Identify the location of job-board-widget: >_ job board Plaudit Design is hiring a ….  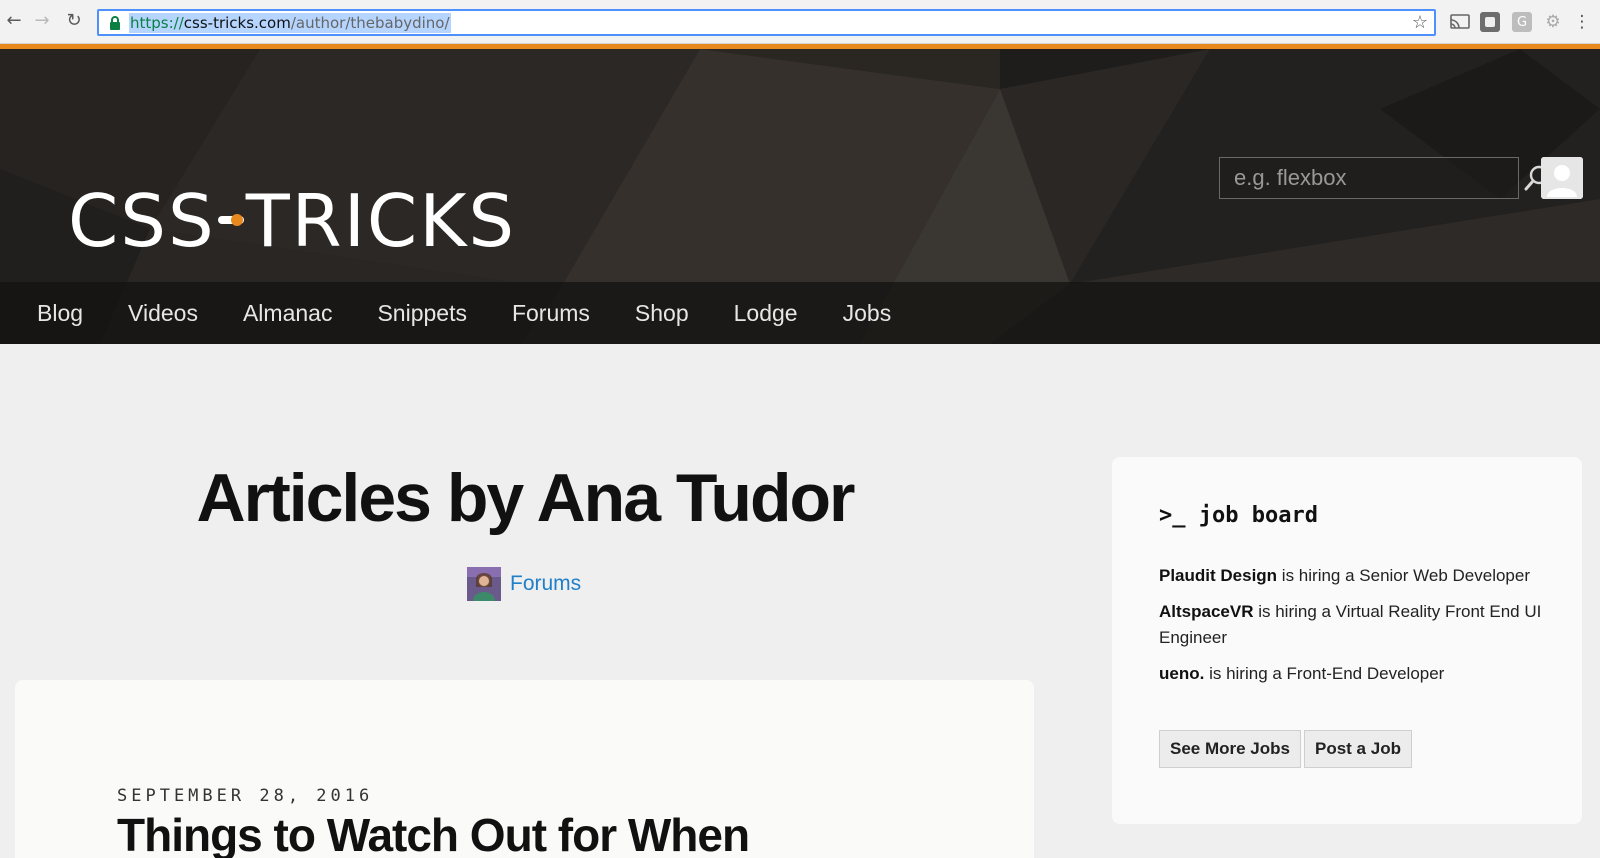
(1347, 640).